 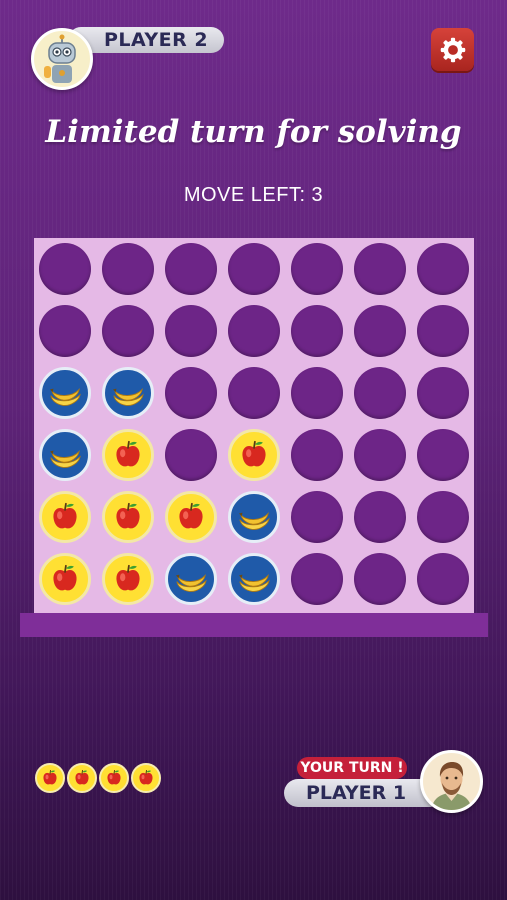 What do you see at coordinates (254, 625) in the screenshot?
I see `board-base` at bounding box center [254, 625].